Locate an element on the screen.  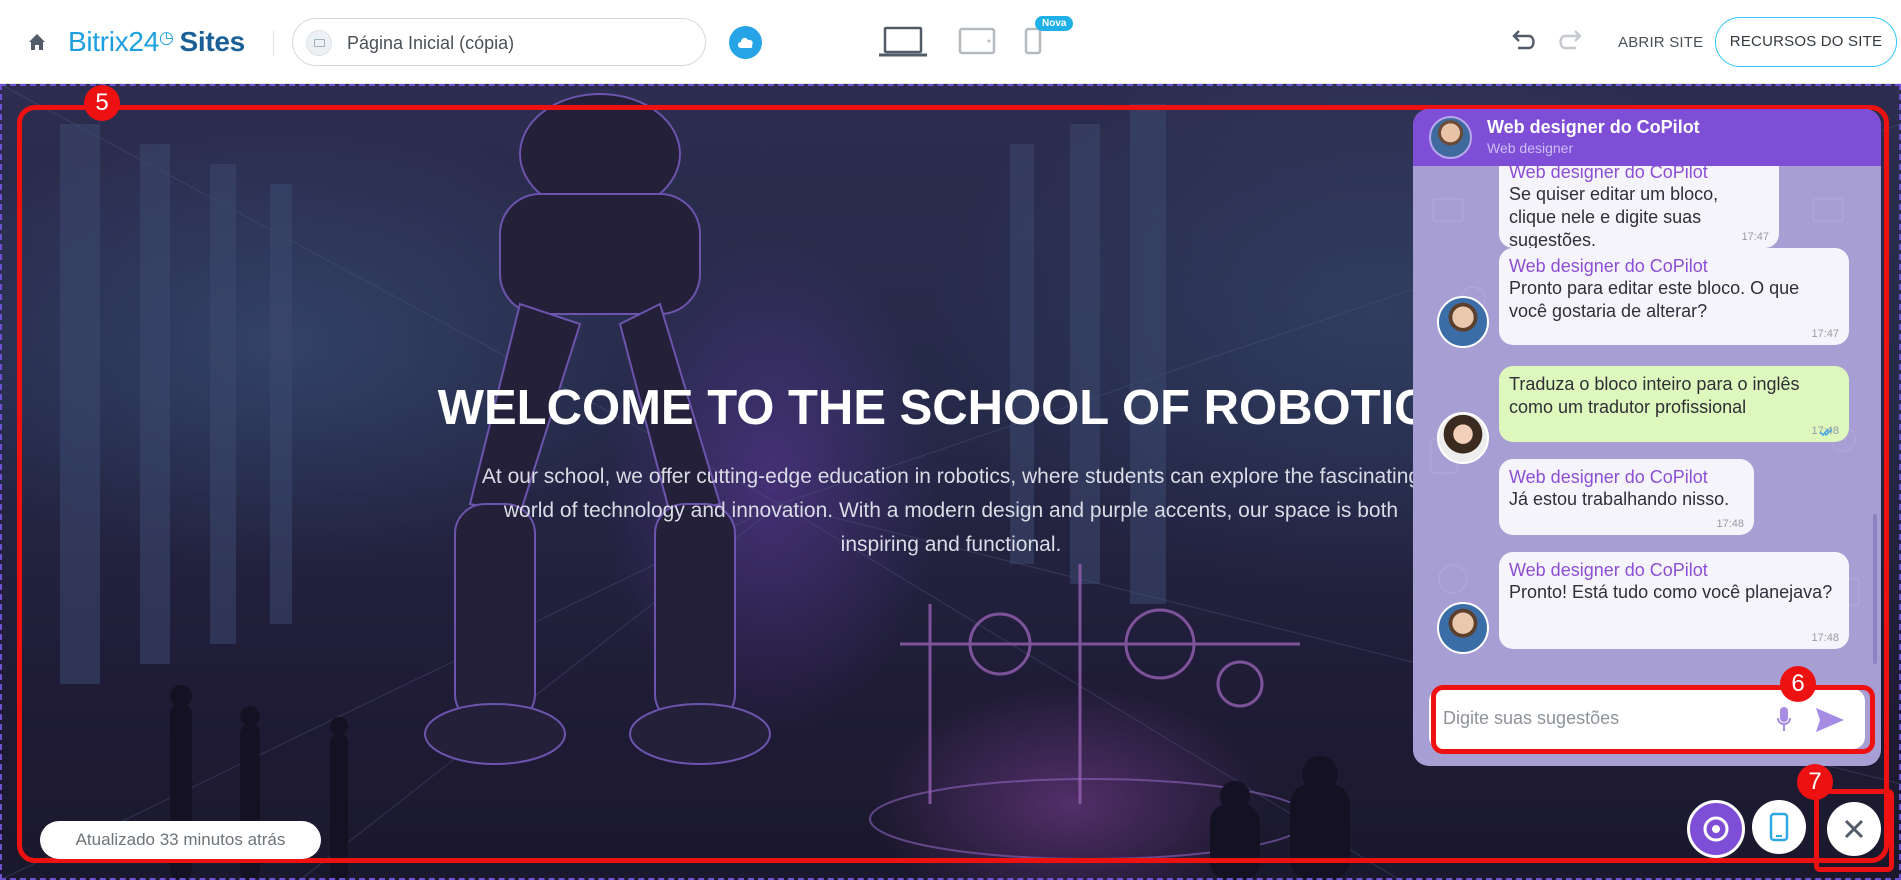
message-text: Pronto! Está tudo como você planejava? is located at coordinates (1671, 592).